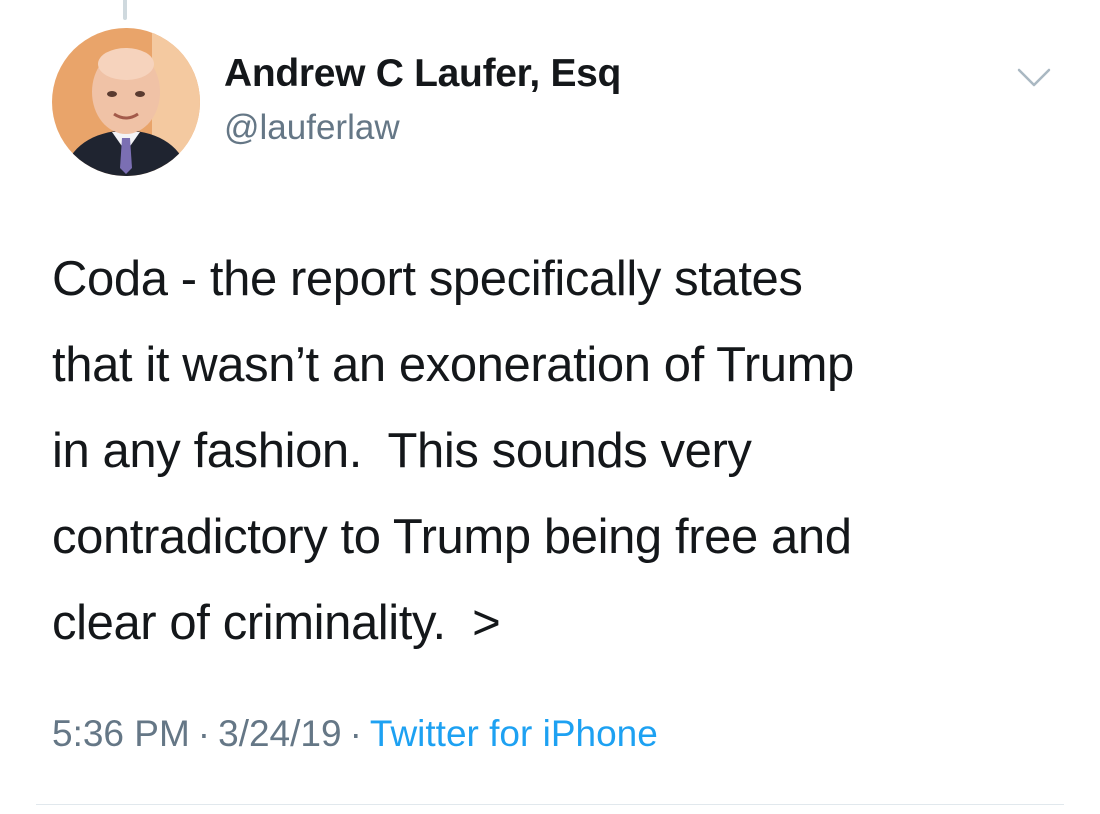  I want to click on tweet-date: 3/24/19, so click(279, 733).